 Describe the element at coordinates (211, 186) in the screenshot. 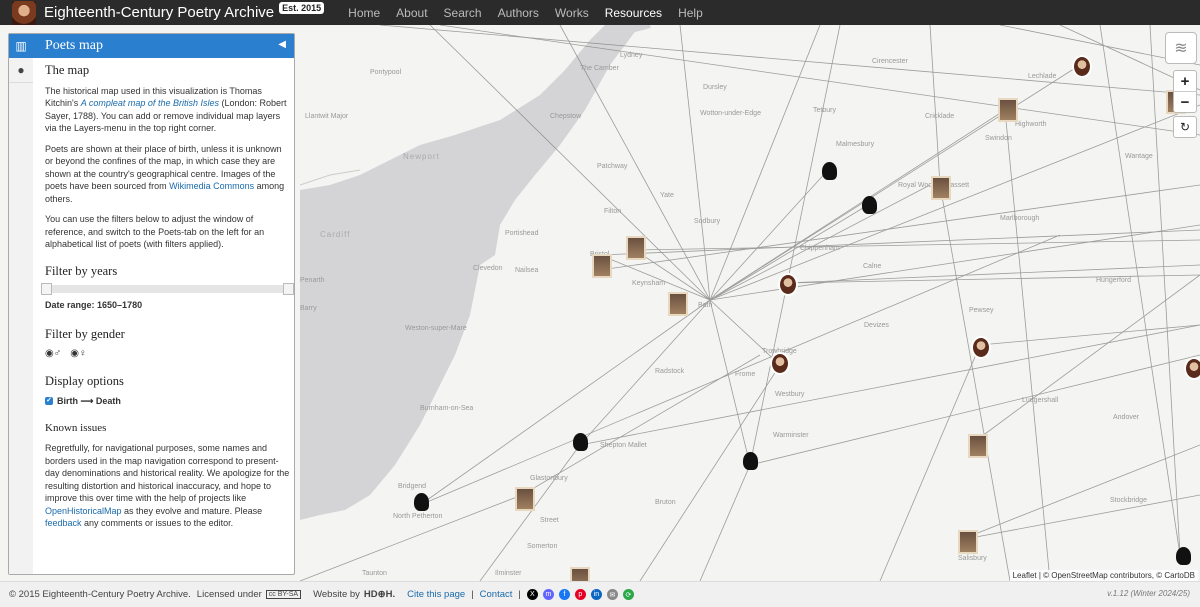

I see `wikimedia-link: Wikimedia Commons` at that location.